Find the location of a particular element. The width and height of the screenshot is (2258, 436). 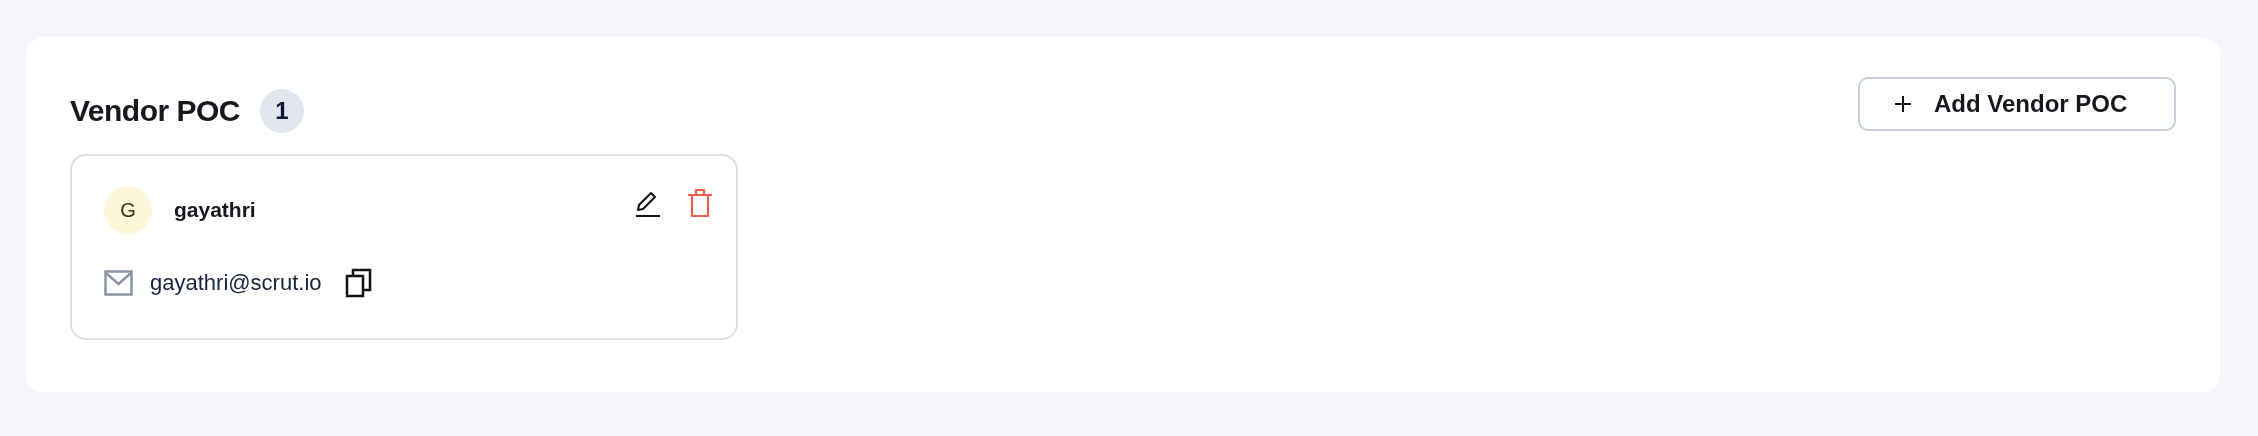

copy-icon is located at coordinates (358, 283).